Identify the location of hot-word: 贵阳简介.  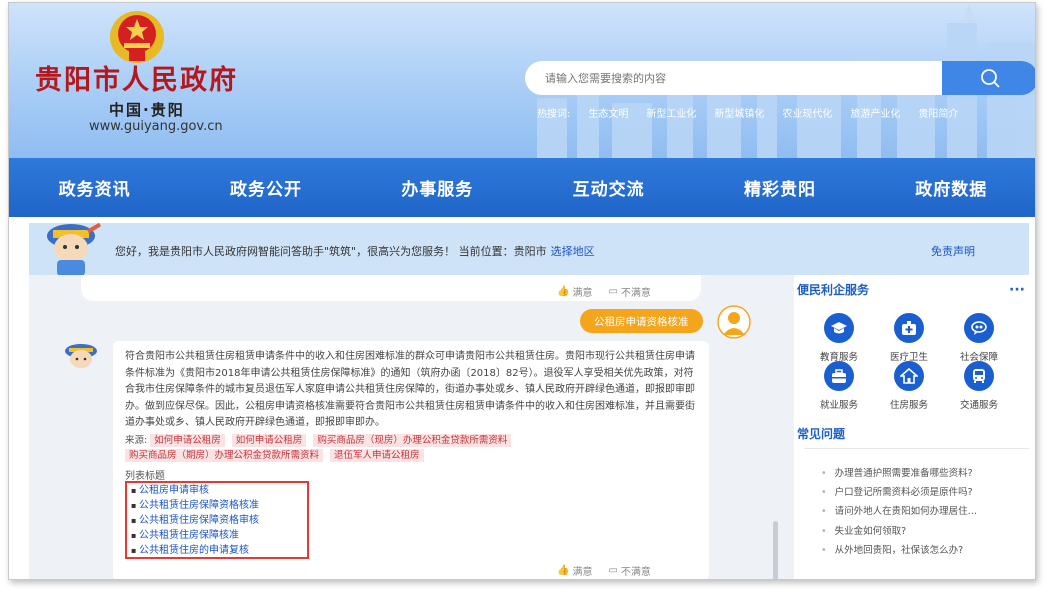
(938, 112).